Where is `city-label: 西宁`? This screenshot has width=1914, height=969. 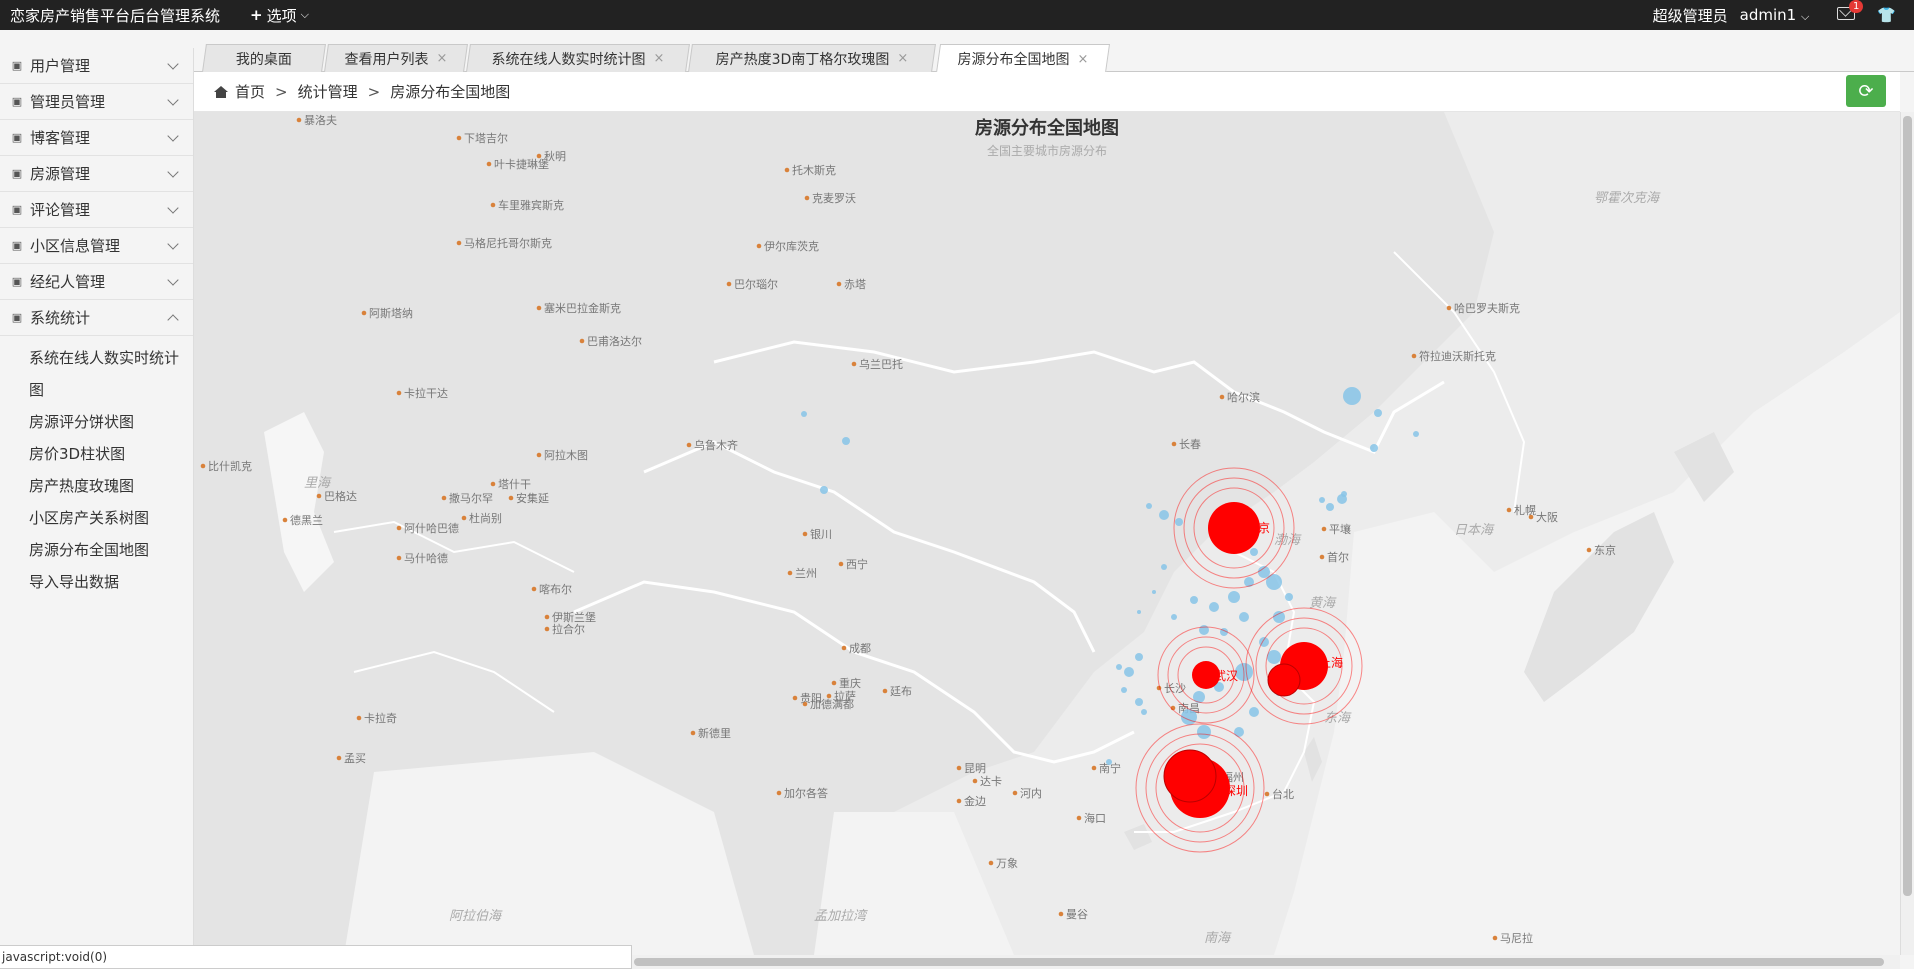 city-label: 西宁 is located at coordinates (857, 564).